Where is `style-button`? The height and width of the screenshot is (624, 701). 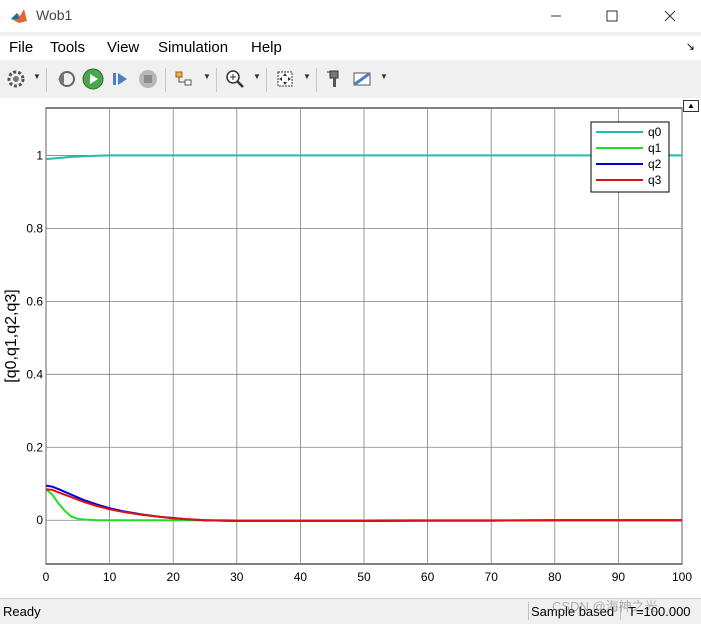
style-button is located at coordinates (334, 79).